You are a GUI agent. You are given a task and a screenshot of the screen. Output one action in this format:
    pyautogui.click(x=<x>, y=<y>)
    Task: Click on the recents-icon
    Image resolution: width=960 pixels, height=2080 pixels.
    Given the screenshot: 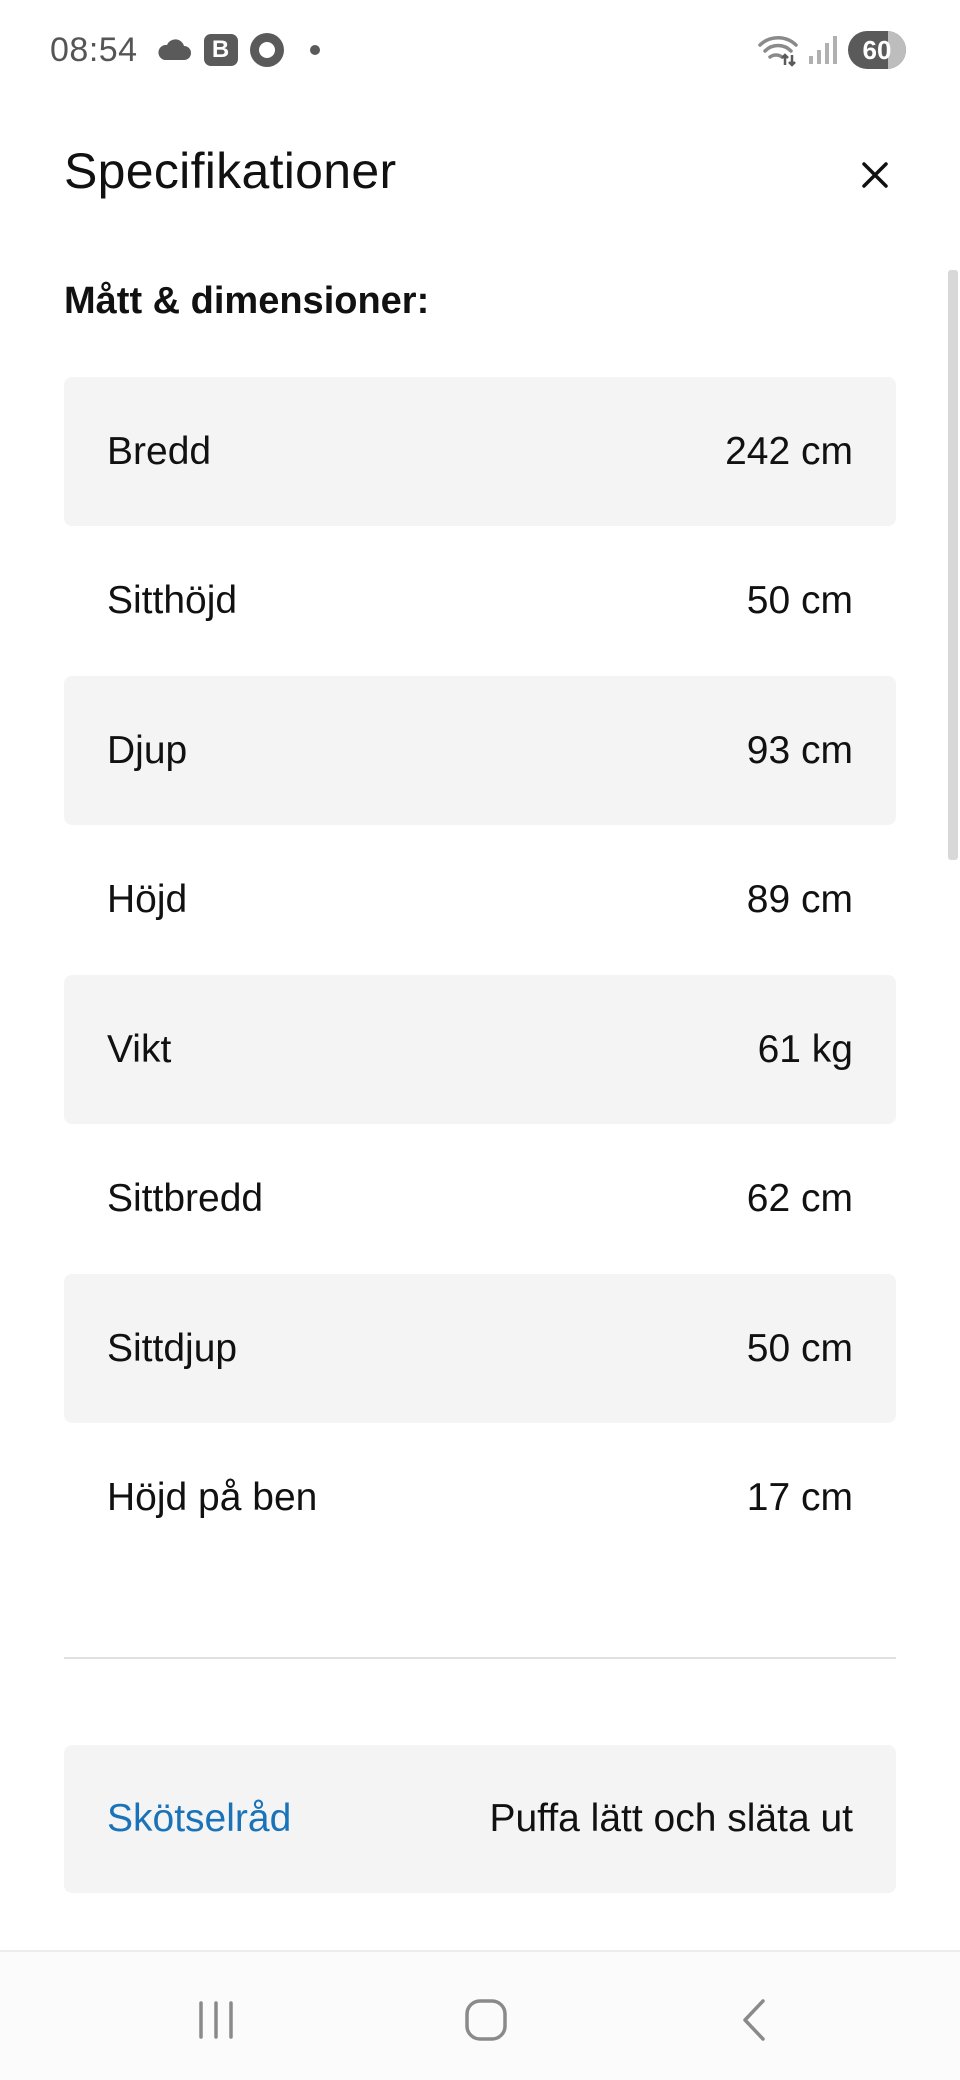 What is the action you would take?
    pyautogui.click(x=216, y=2020)
    